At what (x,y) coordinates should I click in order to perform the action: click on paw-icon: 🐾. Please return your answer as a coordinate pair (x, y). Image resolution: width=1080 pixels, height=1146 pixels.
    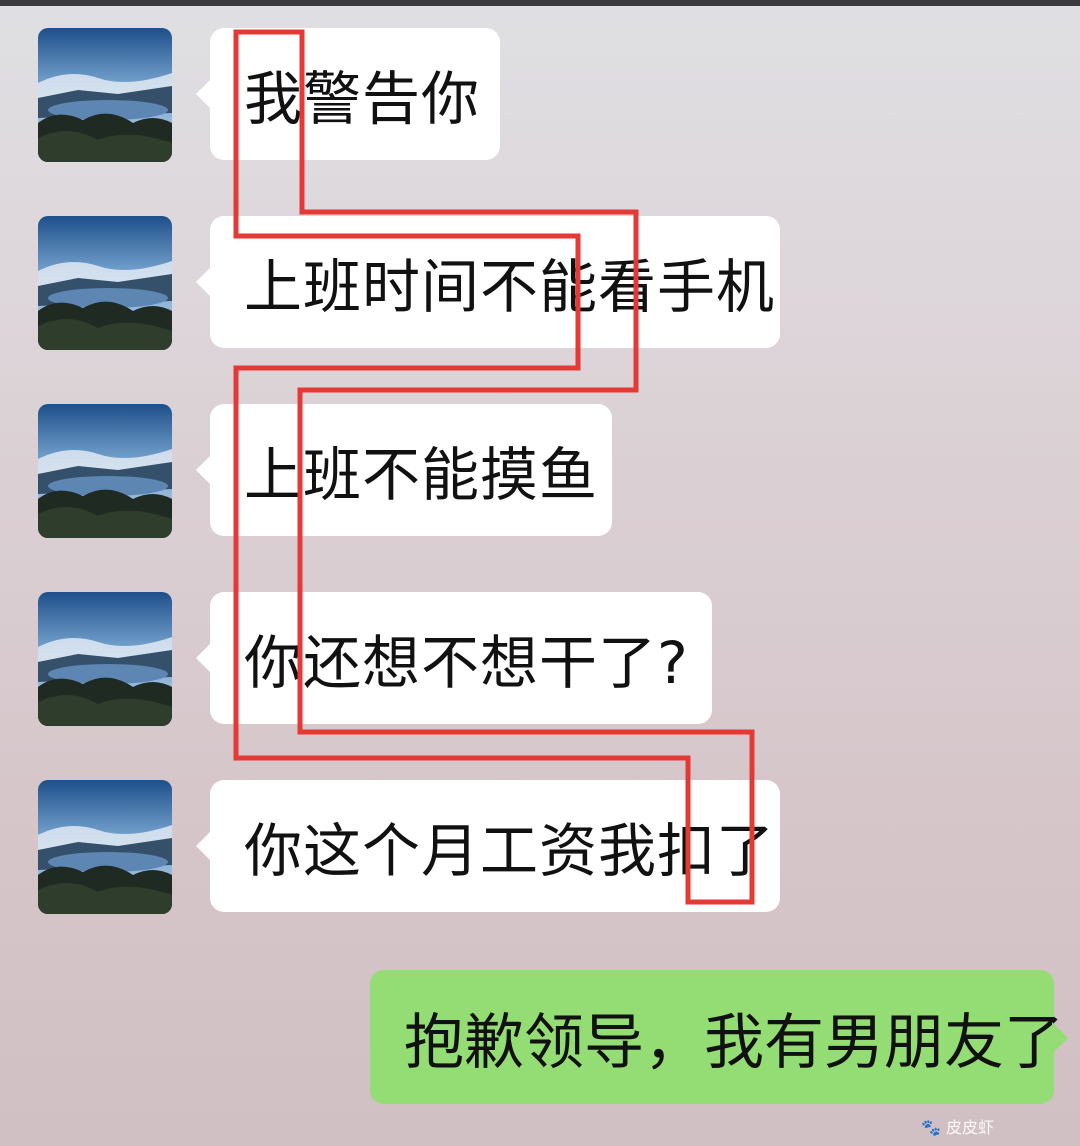
    Looking at the image, I should click on (930, 1127).